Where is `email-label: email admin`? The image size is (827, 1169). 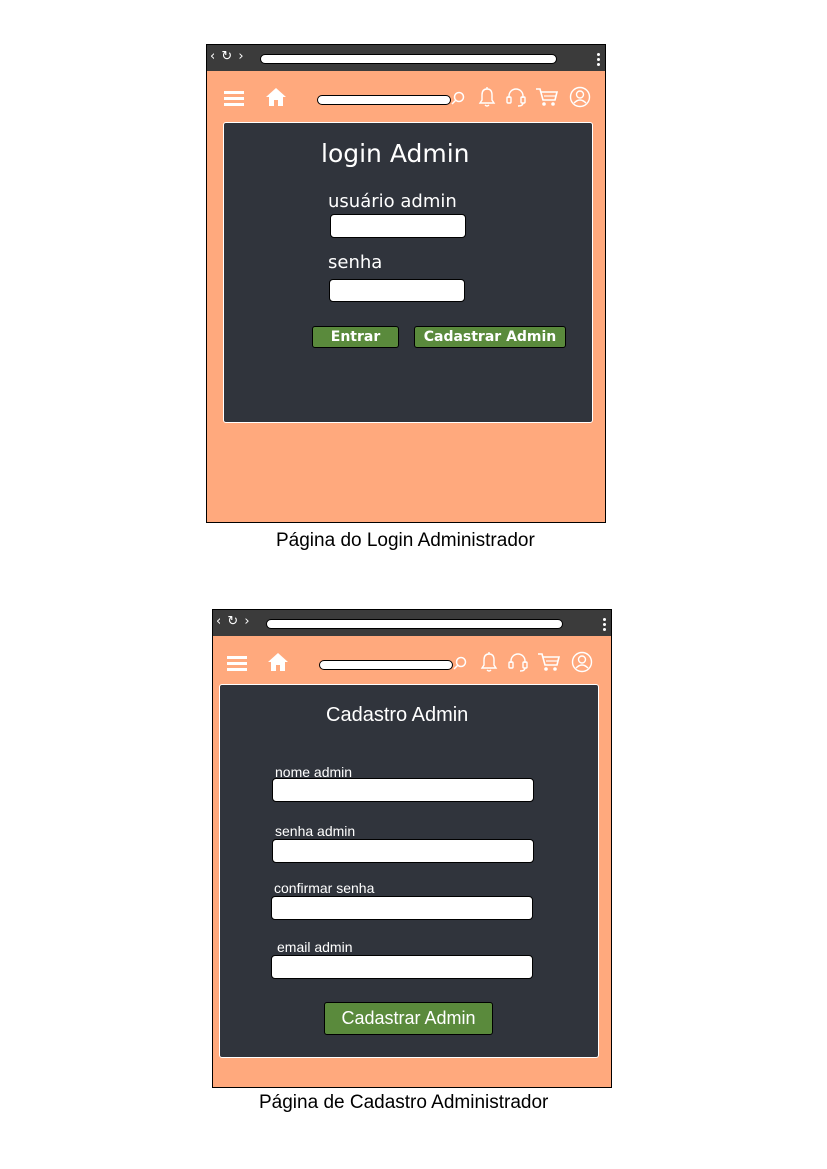
email-label: email admin is located at coordinates (315, 947).